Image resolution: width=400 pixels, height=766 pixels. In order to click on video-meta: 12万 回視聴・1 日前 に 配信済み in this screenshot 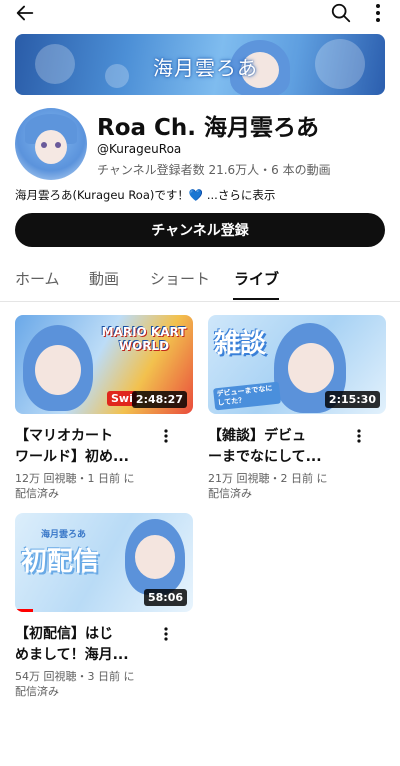, I will do `click(90, 486)`.